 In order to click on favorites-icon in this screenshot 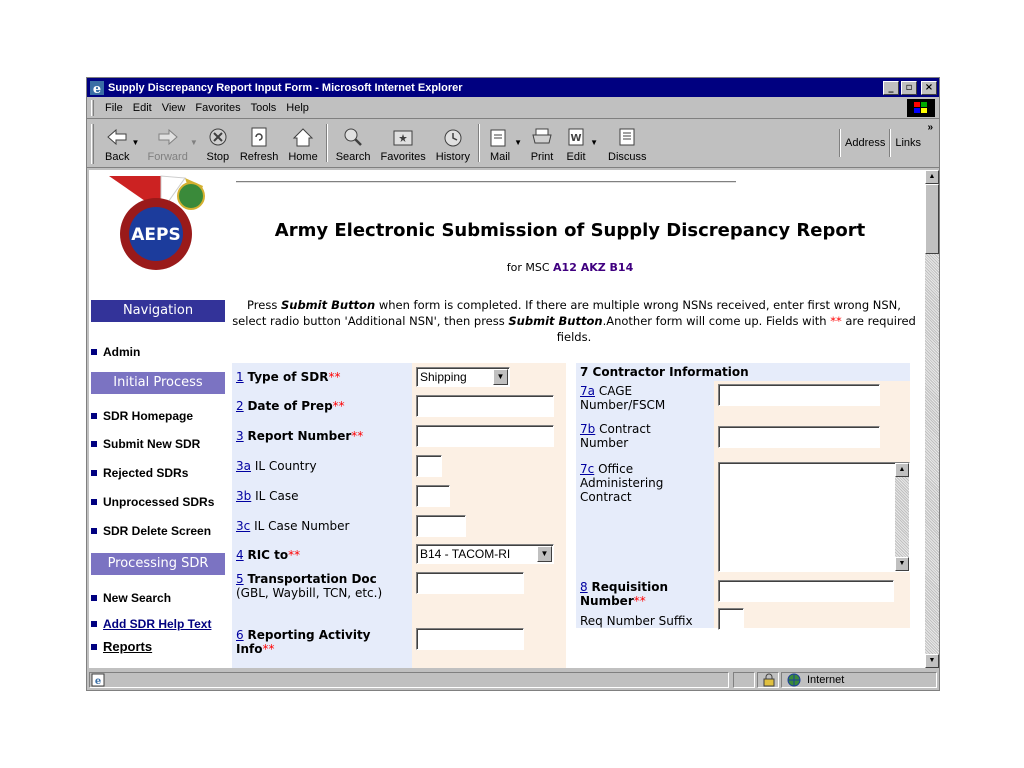, I will do `click(403, 138)`.